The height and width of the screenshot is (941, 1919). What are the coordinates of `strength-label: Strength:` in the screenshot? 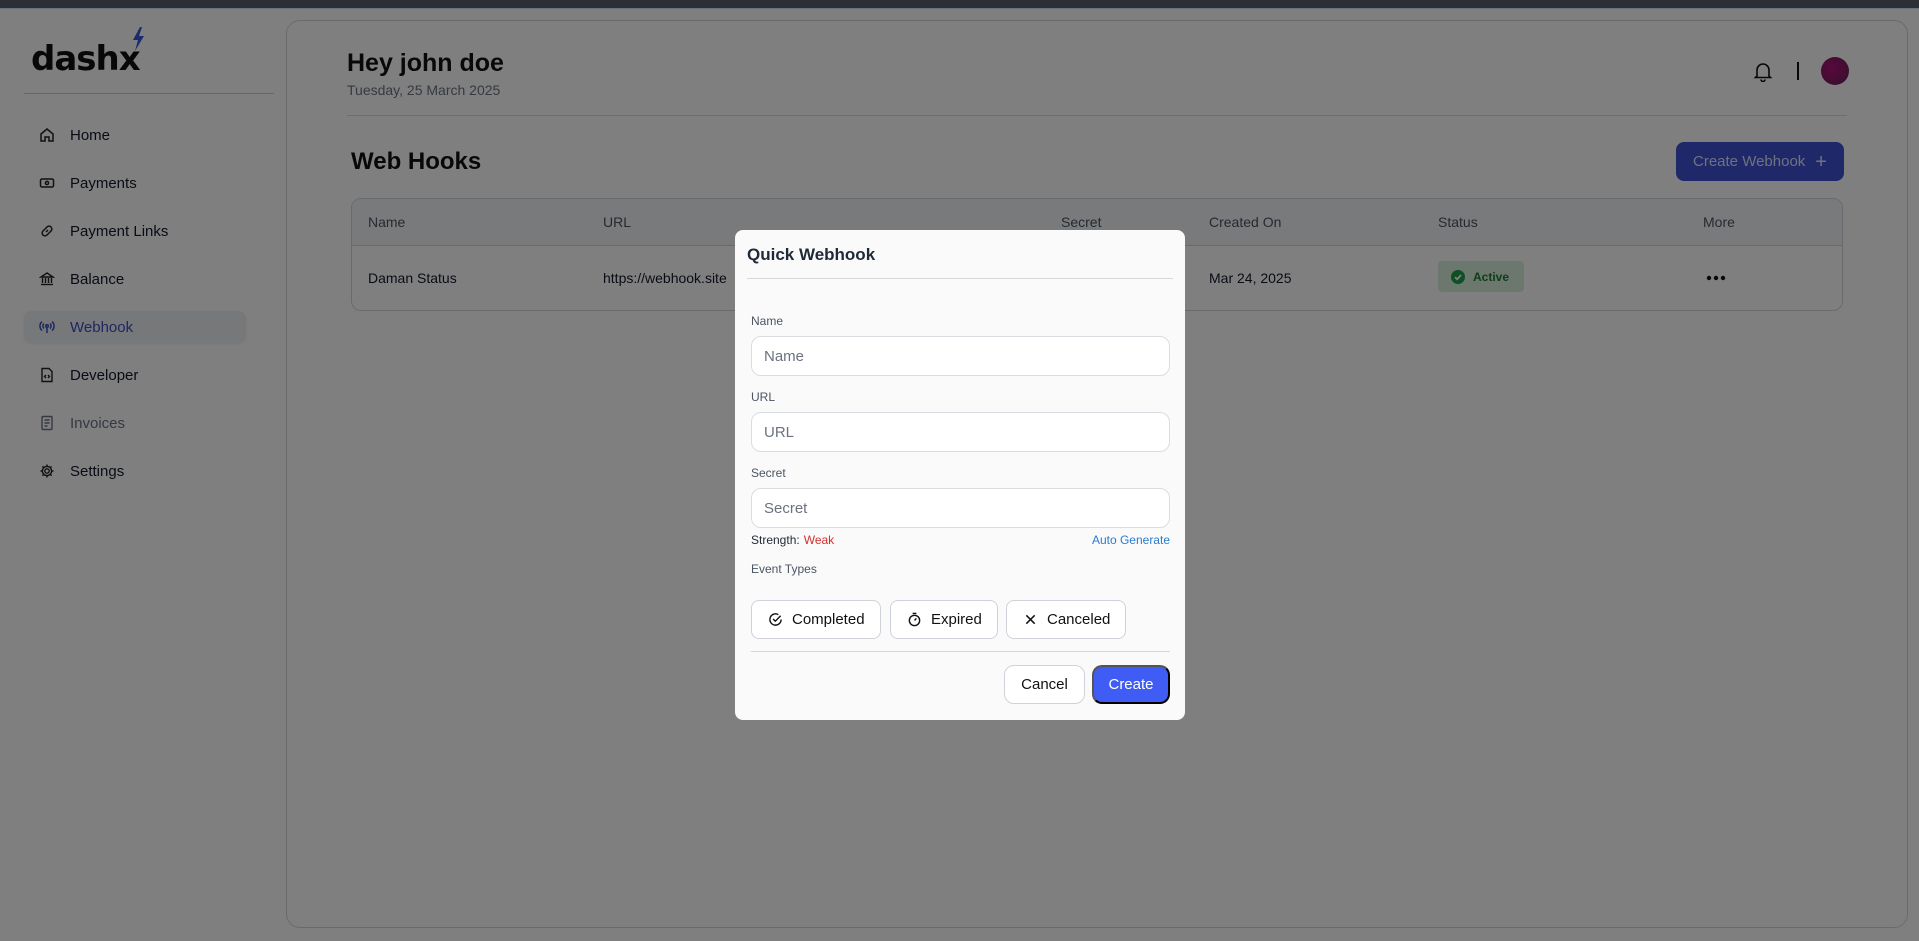 It's located at (775, 540).